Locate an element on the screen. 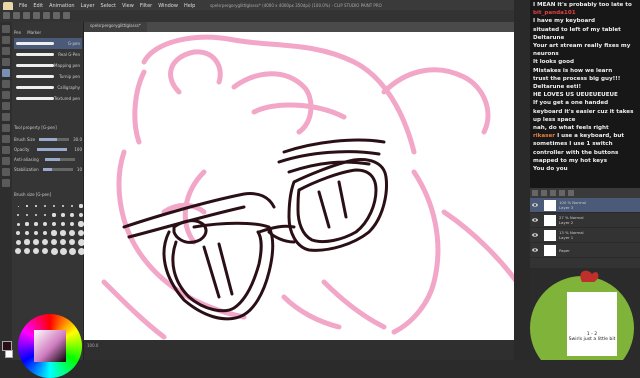 This screenshot has width=640, height=378. clear-icon is located at coordinates (56, 15).